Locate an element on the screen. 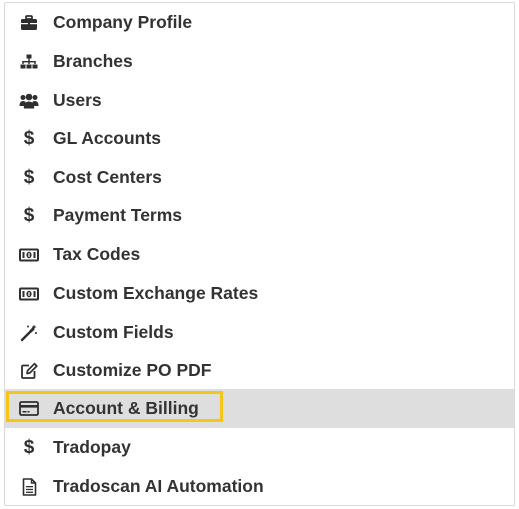 This screenshot has height=509, width=519. menu-item-label: Tradoscan AI Automation is located at coordinates (158, 486).